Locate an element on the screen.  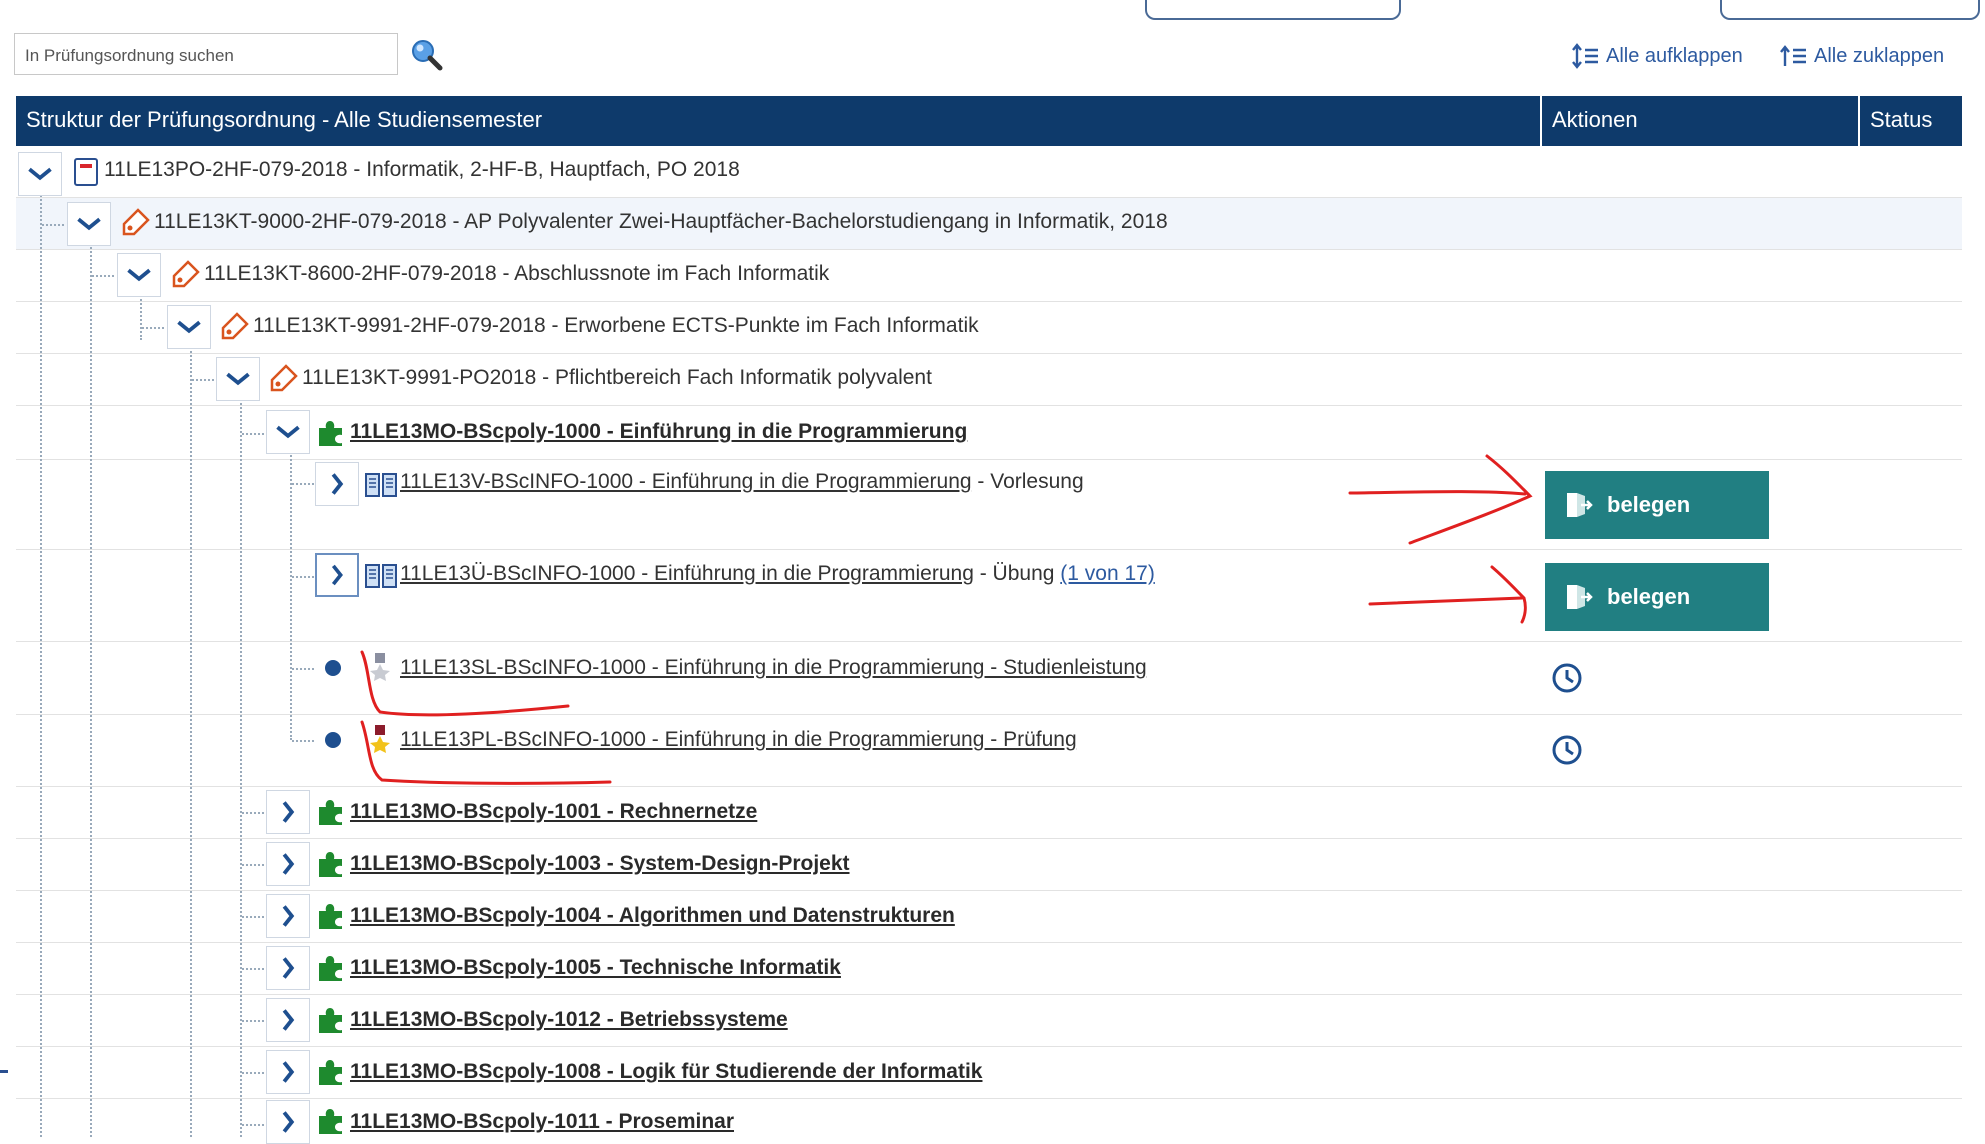
expand-all-label: Alle aufklappen is located at coordinates (1674, 55).